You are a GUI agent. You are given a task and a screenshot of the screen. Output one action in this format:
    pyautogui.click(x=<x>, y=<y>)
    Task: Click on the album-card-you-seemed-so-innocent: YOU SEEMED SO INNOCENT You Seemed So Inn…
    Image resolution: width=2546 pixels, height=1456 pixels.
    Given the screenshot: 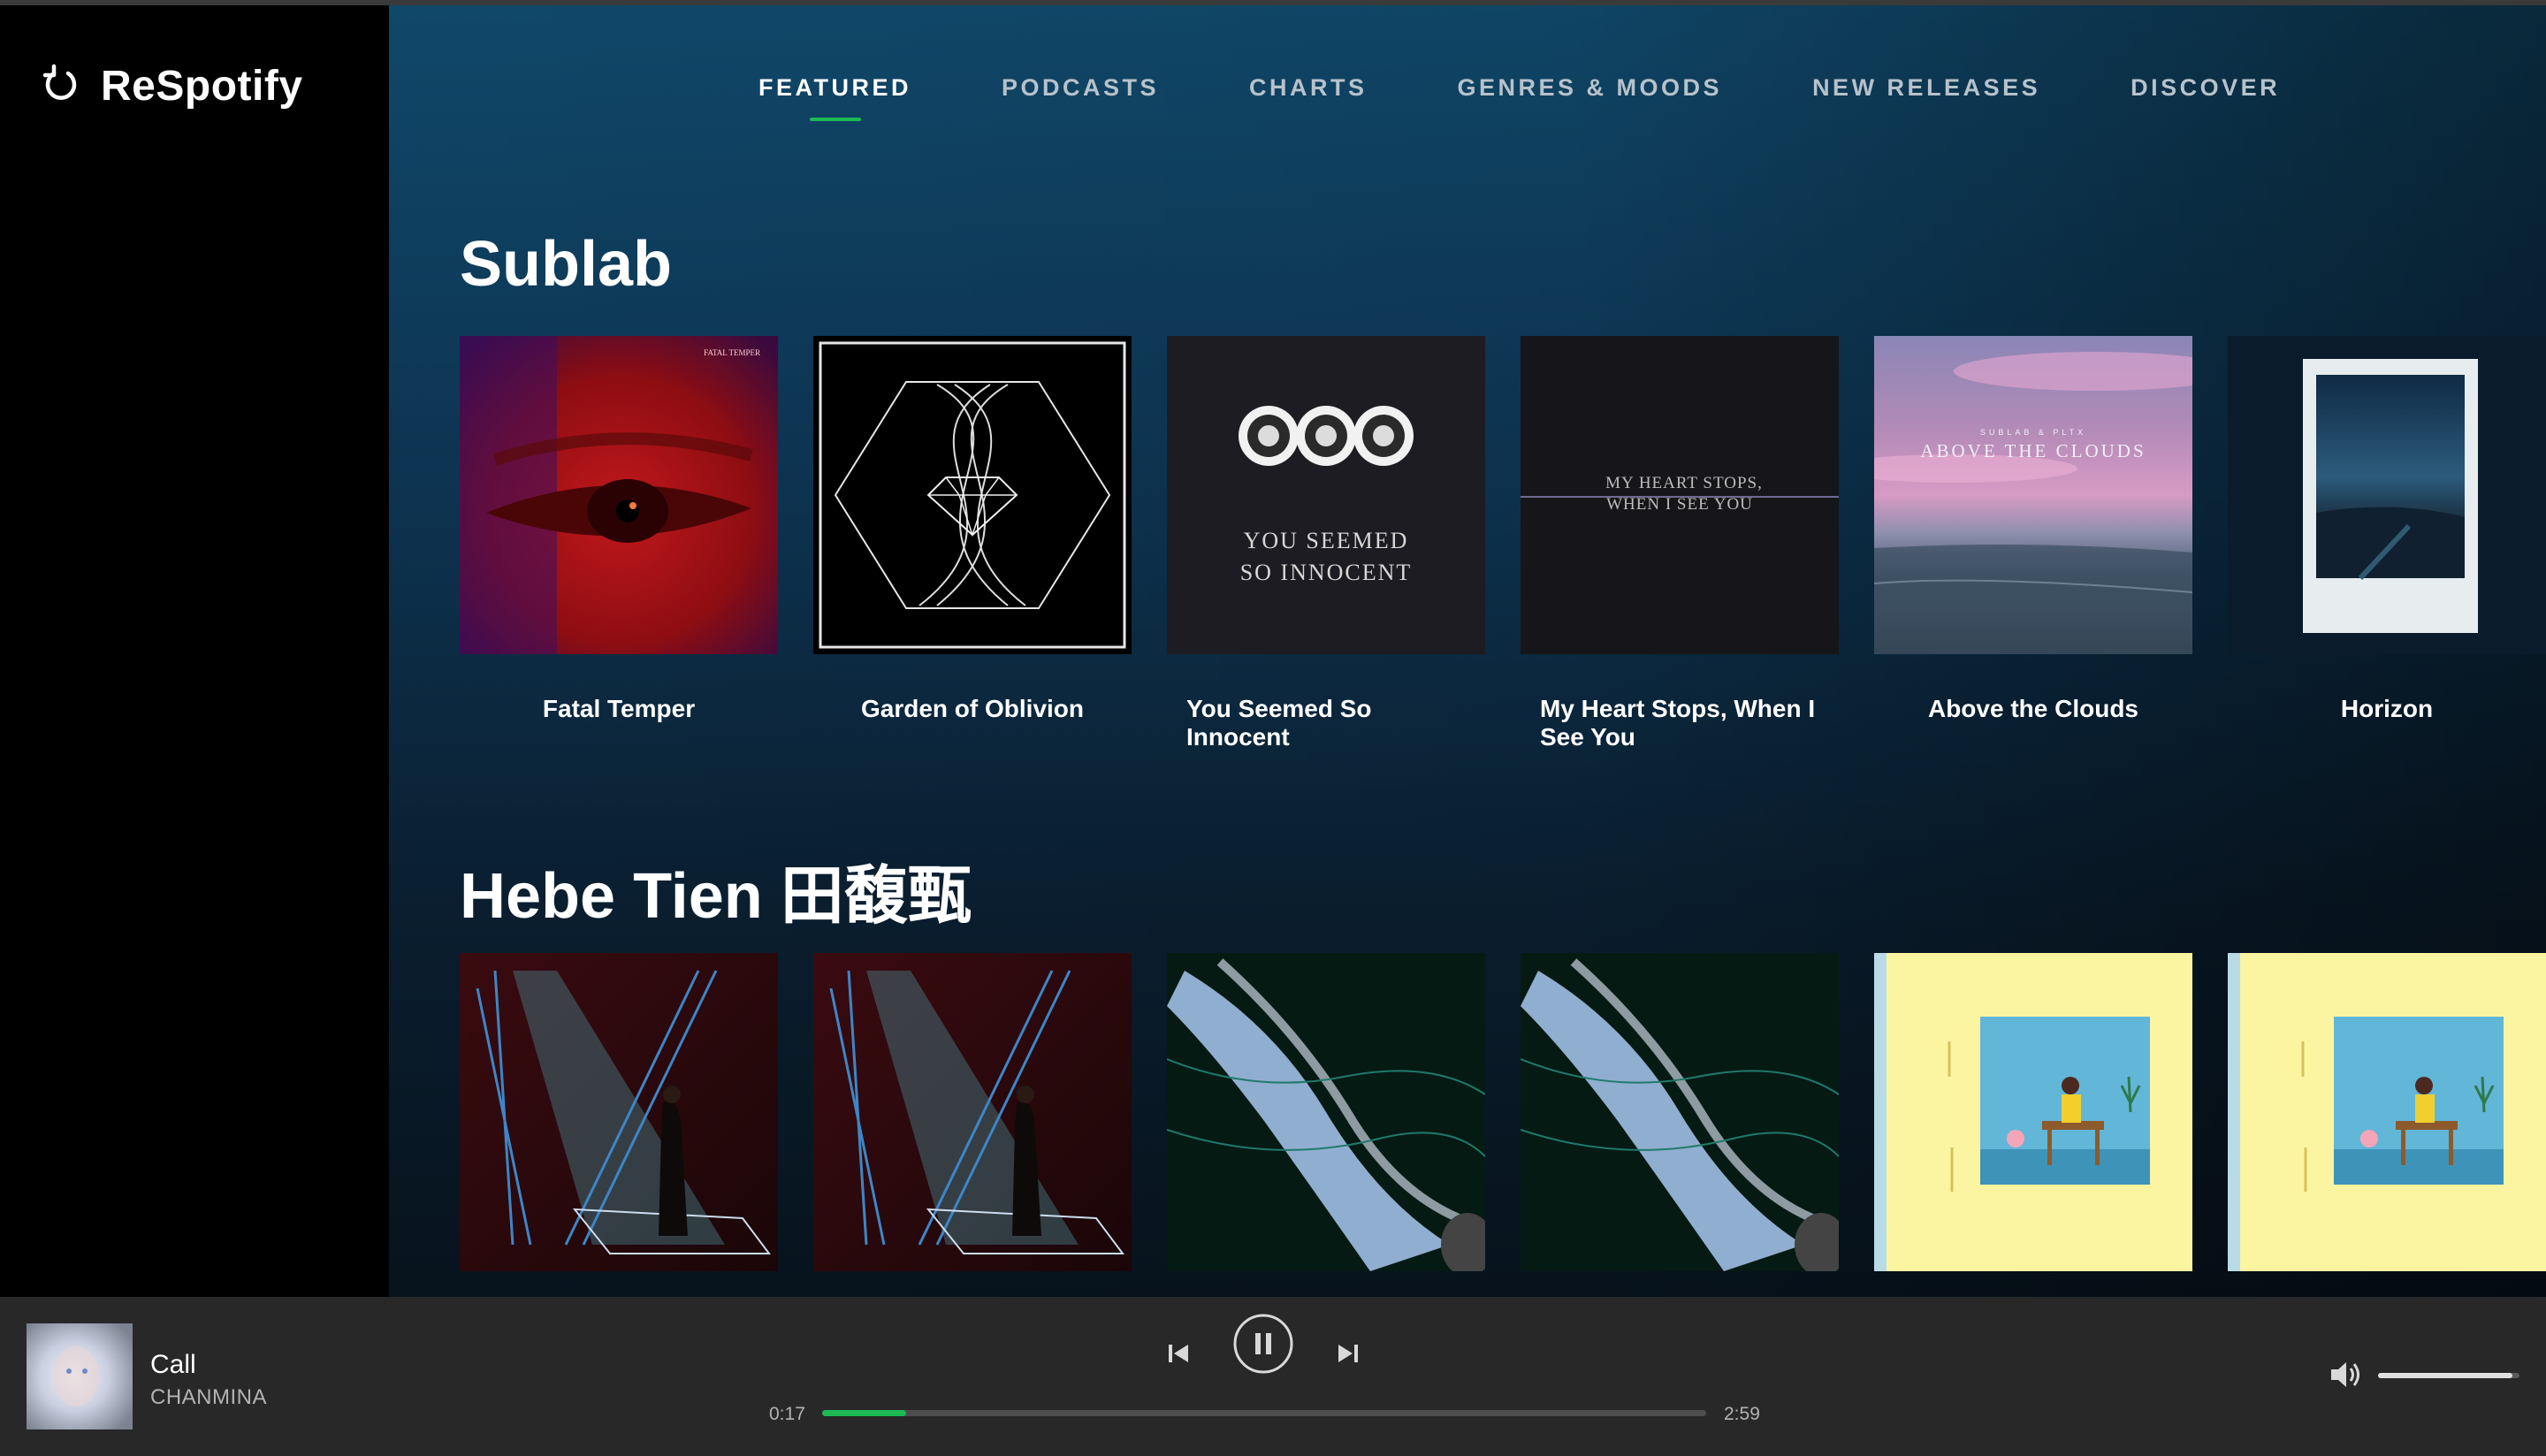 What is the action you would take?
    pyautogui.click(x=1326, y=543)
    